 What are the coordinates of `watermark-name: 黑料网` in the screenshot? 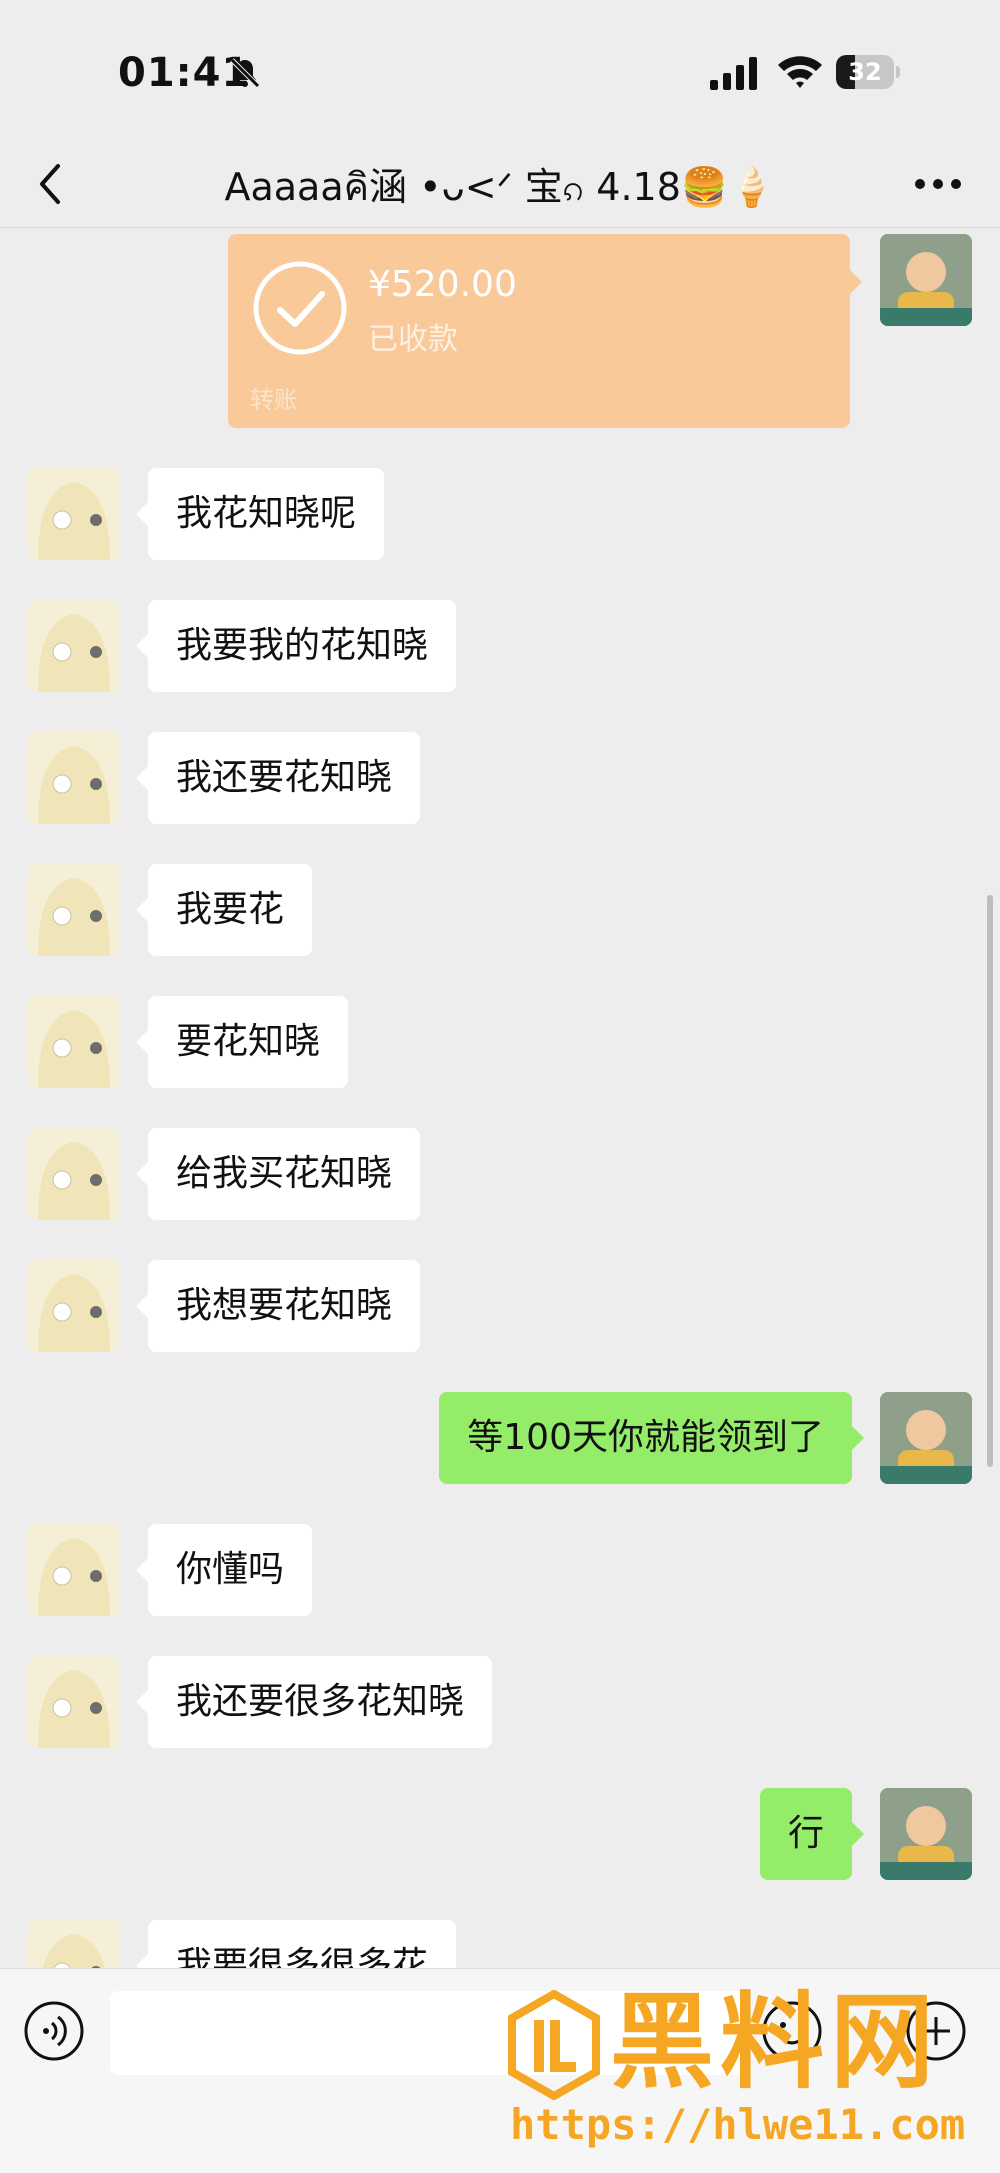 It's located at (775, 2042).